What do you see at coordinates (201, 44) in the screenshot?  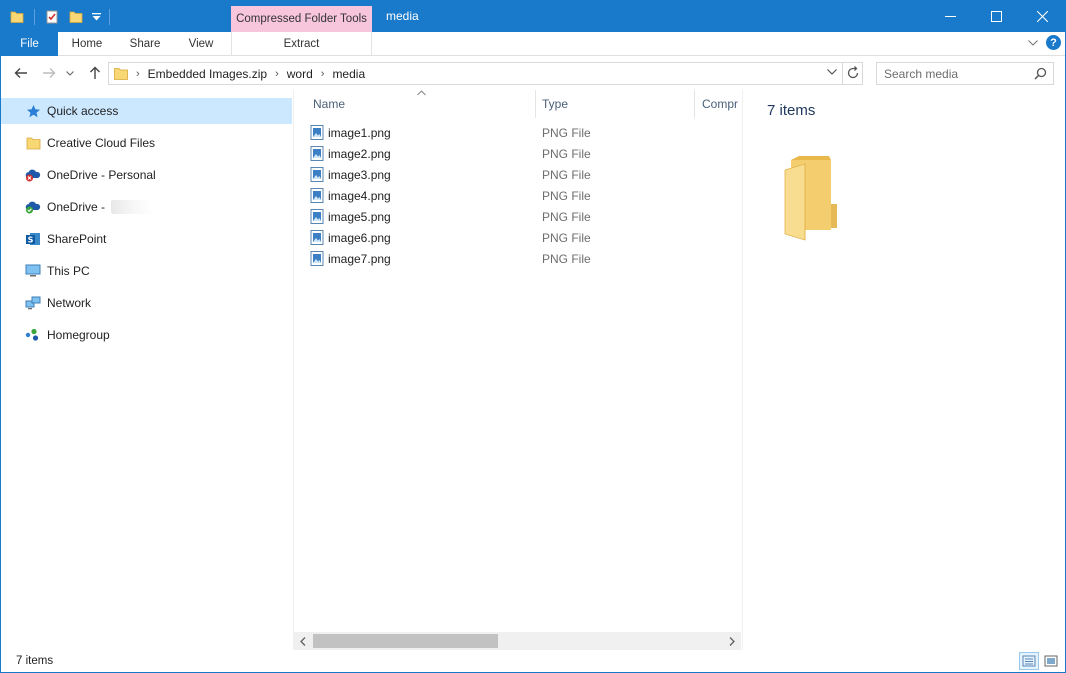 I see `tab-view: View` at bounding box center [201, 44].